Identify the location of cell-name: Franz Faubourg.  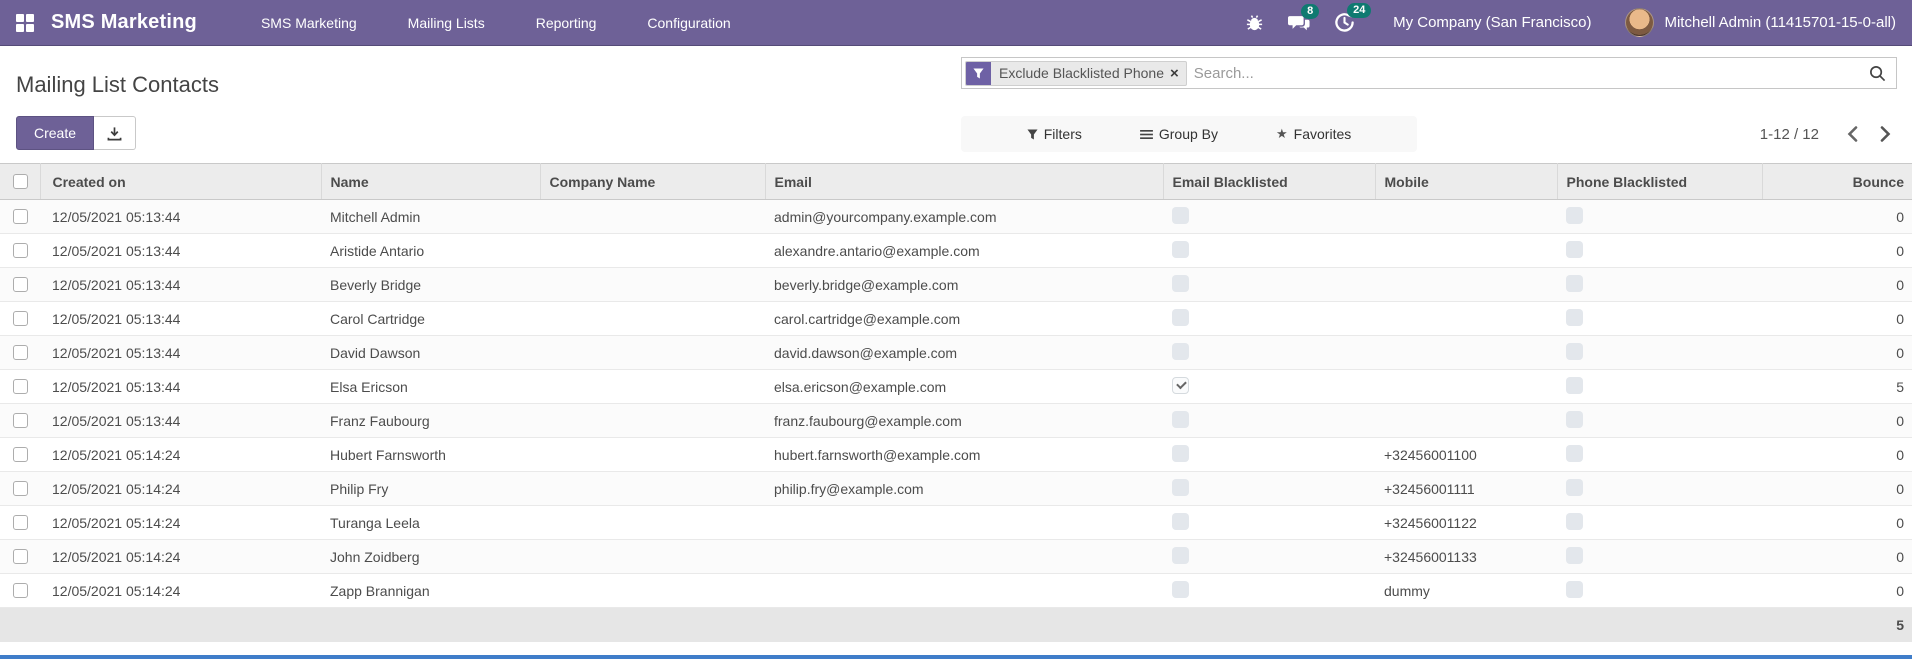
(430, 420).